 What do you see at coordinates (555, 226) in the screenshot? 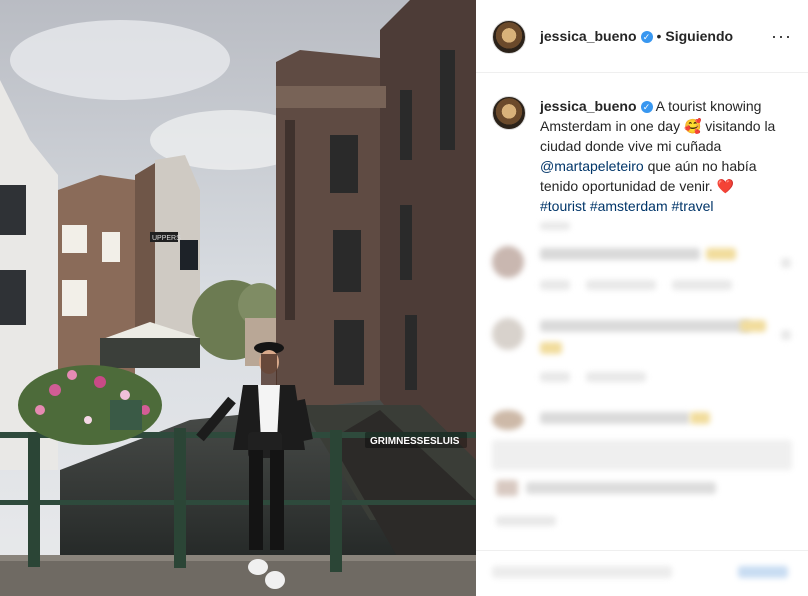
I see `blurred-timestamp` at bounding box center [555, 226].